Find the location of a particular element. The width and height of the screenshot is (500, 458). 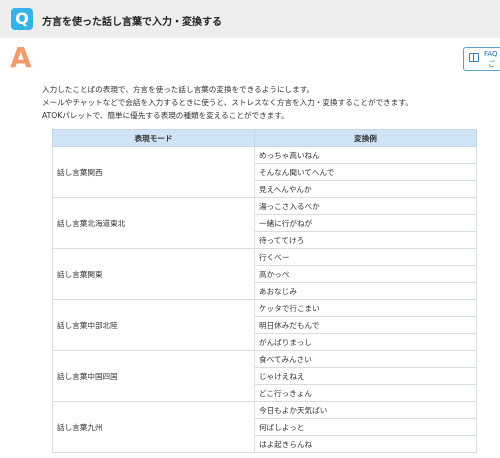

table-row: 話し言葉中部北陸 ケッタで行こまい is located at coordinates (264, 325).